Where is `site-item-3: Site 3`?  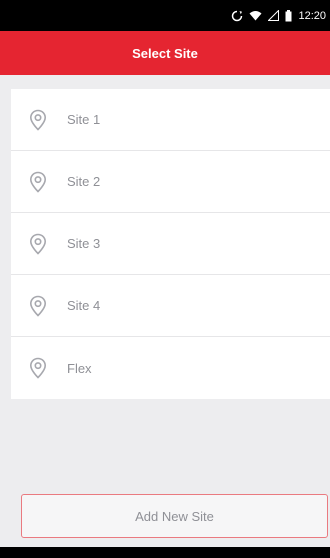 site-item-3: Site 3 is located at coordinates (170, 244).